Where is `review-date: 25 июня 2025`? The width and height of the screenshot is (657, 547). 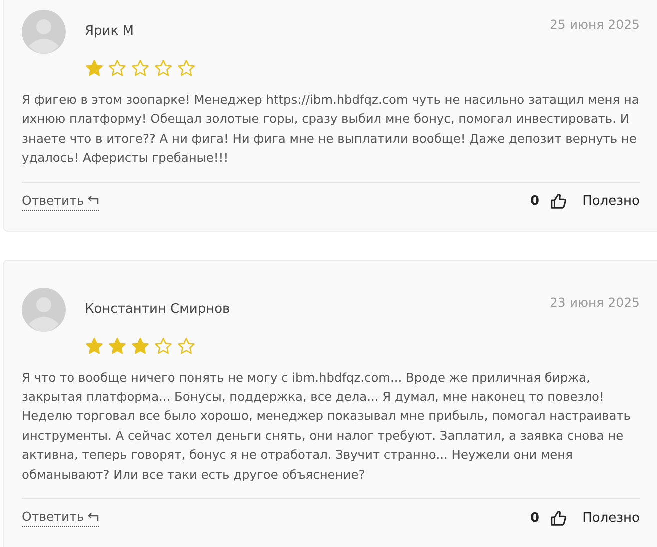 review-date: 25 июня 2025 is located at coordinates (595, 24).